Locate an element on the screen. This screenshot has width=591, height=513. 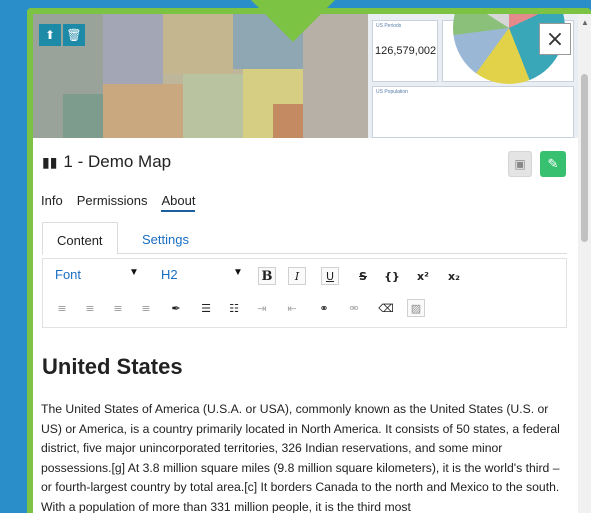
indent-icon: ⇥ is located at coordinates (262, 308).